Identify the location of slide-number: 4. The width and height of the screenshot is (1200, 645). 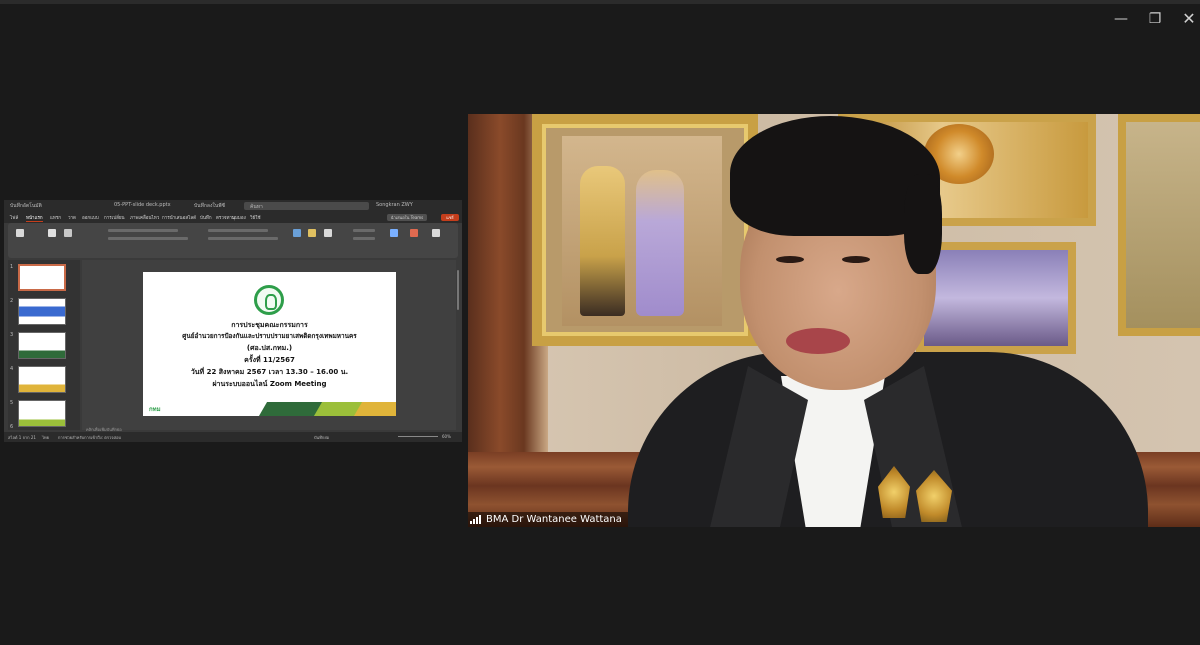
(12, 369).